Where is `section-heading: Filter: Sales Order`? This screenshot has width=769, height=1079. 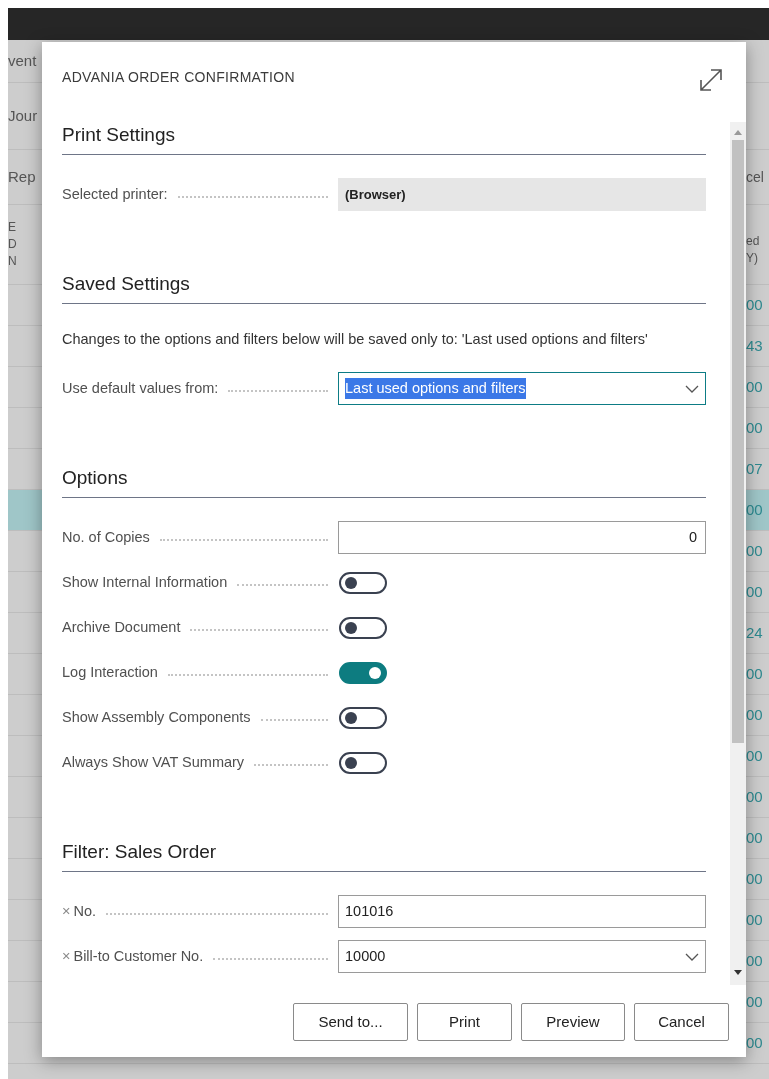 section-heading: Filter: Sales Order is located at coordinates (384, 855).